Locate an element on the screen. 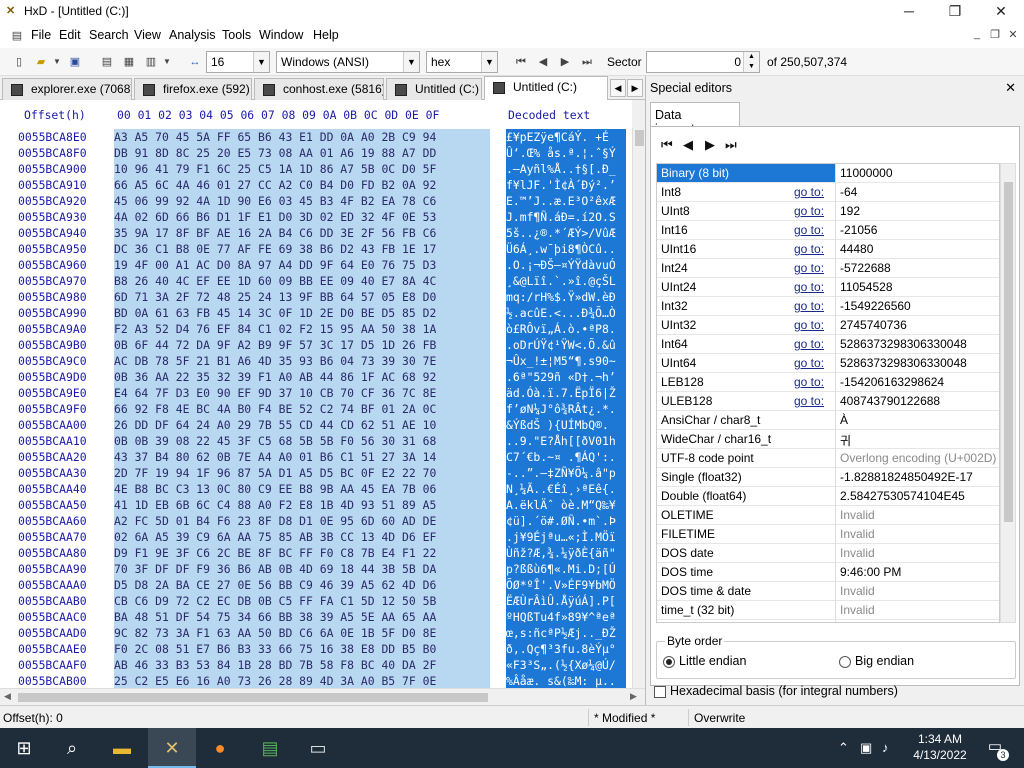  close-icon: ✕ is located at coordinates (1010, 88).